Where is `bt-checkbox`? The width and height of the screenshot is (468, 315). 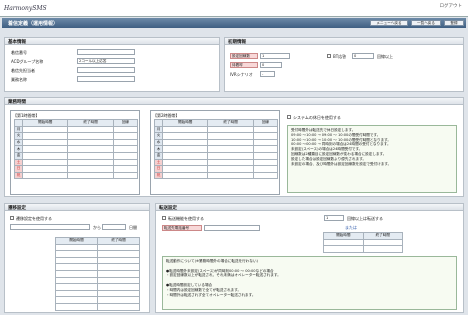 bt-checkbox is located at coordinates (329, 56).